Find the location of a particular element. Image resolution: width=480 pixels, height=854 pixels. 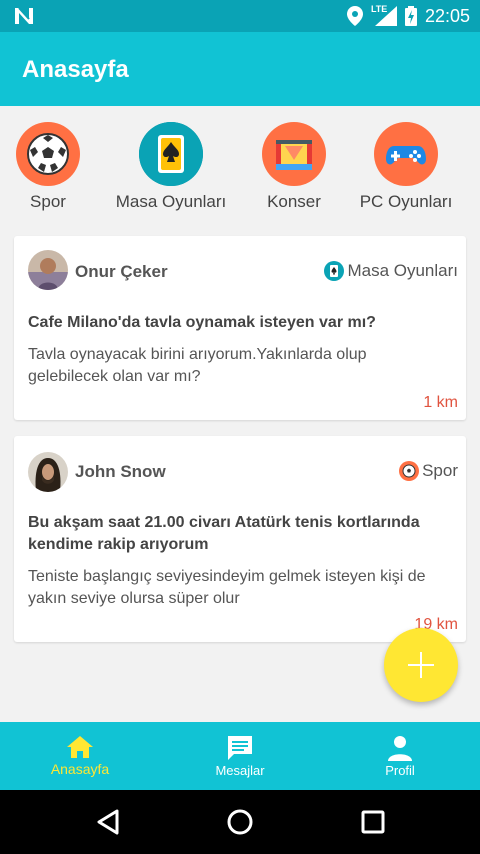

post-distance: 1 km is located at coordinates (440, 402).